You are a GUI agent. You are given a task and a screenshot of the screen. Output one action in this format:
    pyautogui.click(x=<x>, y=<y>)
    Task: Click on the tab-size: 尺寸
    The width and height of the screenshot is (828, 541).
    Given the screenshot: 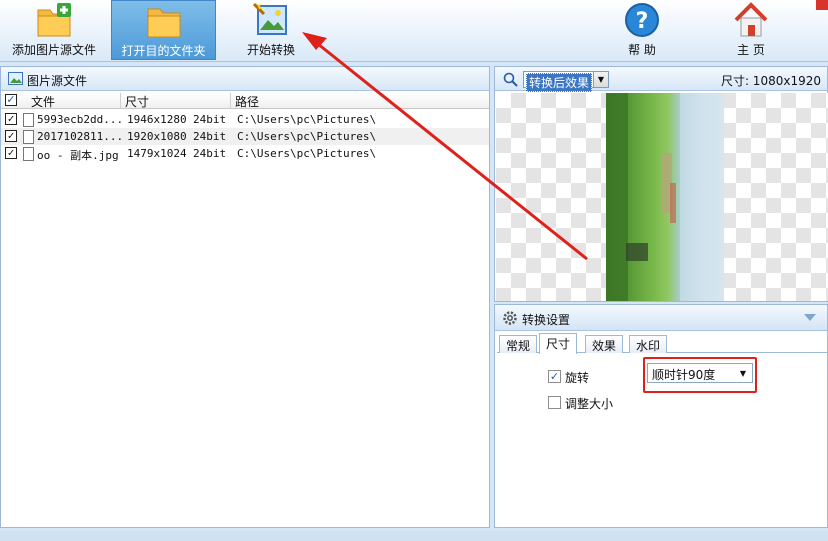 What is the action you would take?
    pyautogui.click(x=558, y=343)
    